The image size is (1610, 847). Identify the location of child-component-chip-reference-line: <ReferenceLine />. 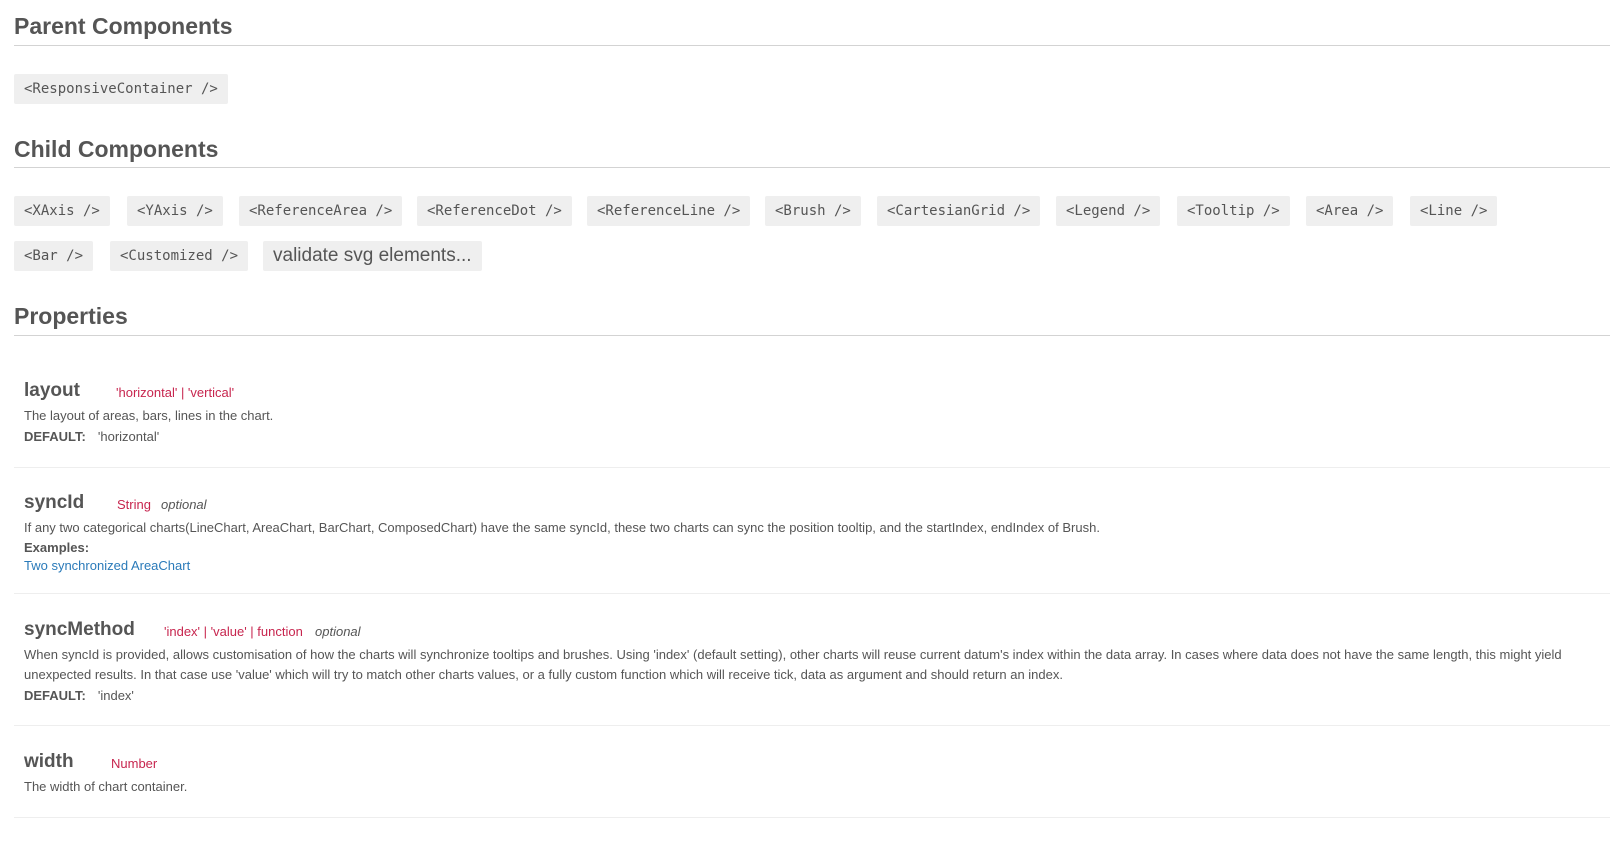
(669, 211).